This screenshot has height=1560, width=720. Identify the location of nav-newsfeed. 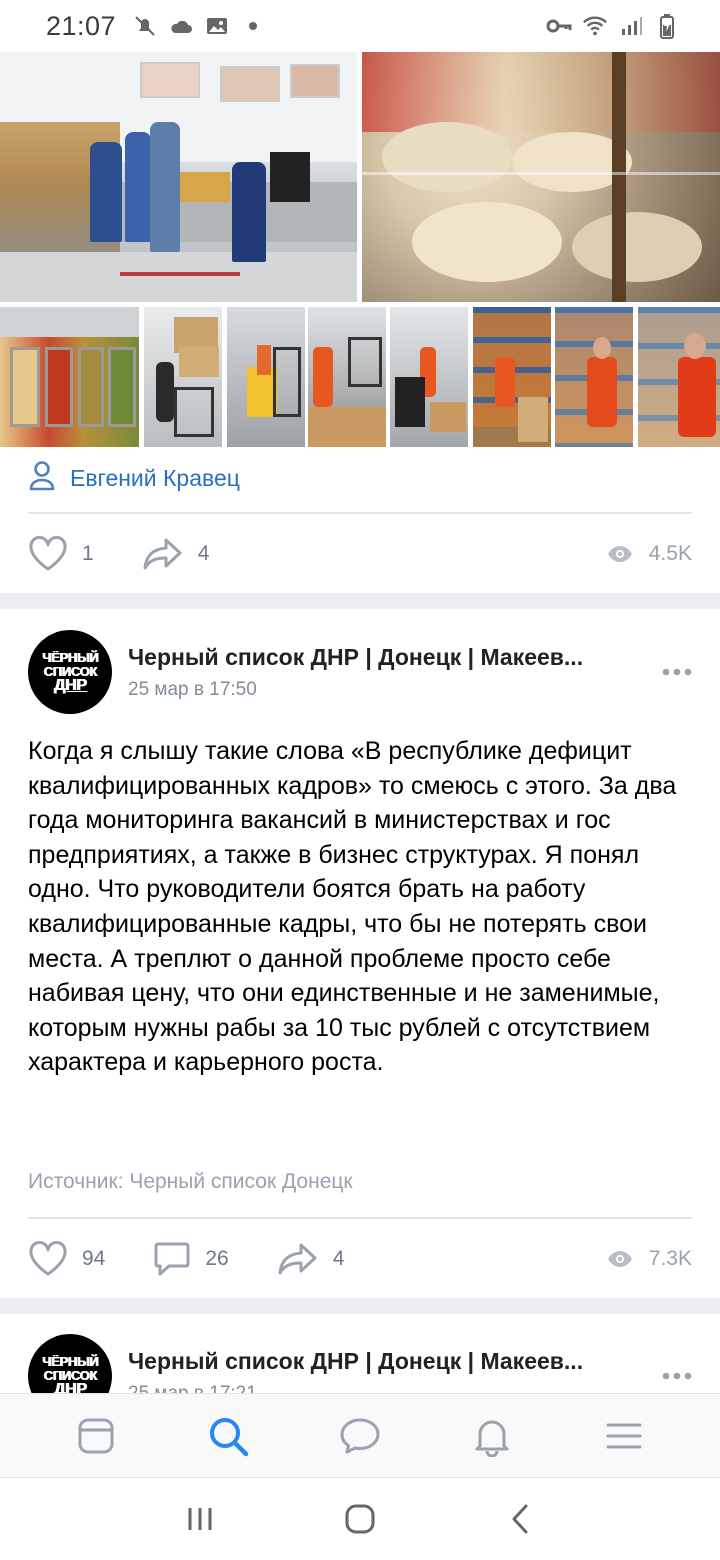
(96, 1436).